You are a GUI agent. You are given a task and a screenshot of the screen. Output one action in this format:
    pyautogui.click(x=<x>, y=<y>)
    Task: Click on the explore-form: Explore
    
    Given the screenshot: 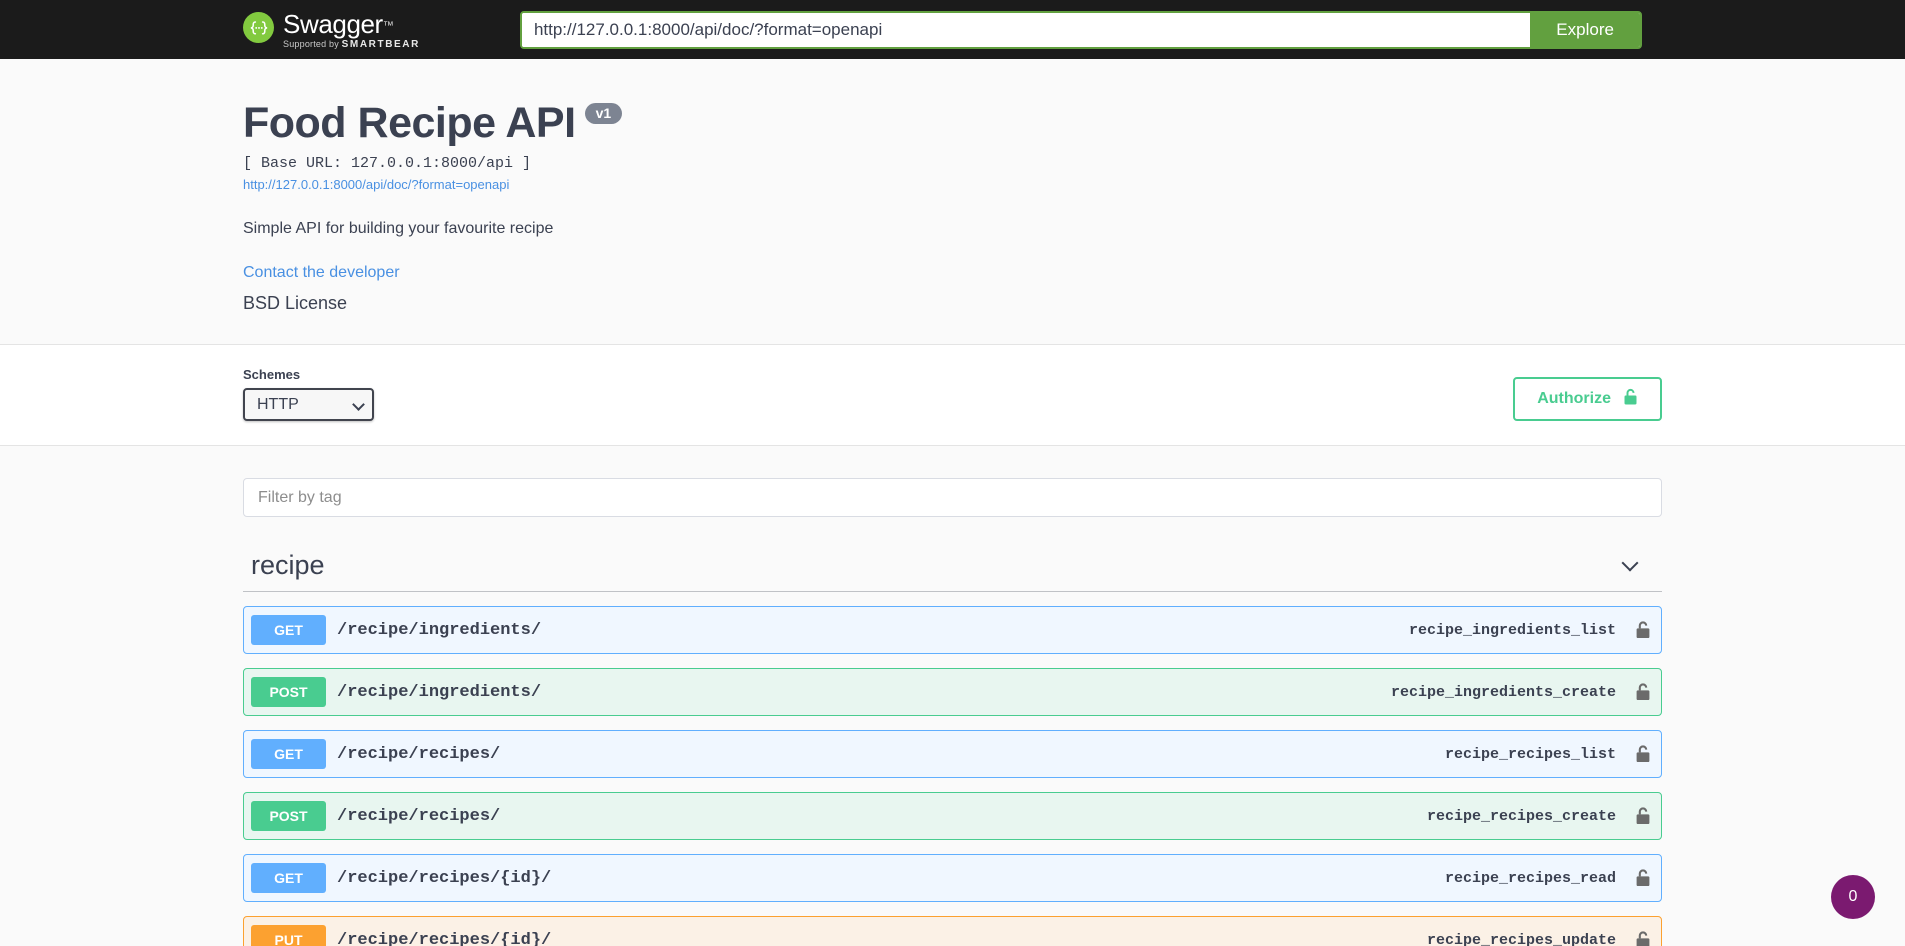 What is the action you would take?
    pyautogui.click(x=1080, y=29)
    